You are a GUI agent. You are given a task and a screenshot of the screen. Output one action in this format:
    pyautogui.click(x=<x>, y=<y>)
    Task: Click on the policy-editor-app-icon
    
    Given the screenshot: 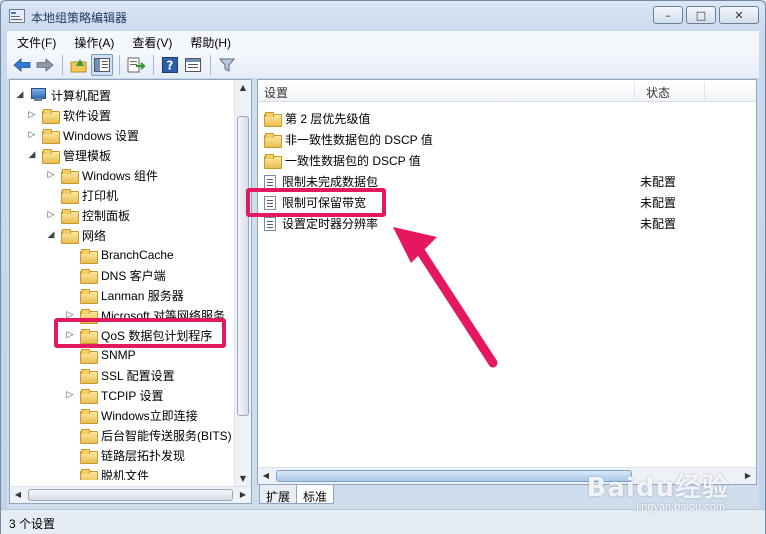 What is the action you would take?
    pyautogui.click(x=17, y=16)
    